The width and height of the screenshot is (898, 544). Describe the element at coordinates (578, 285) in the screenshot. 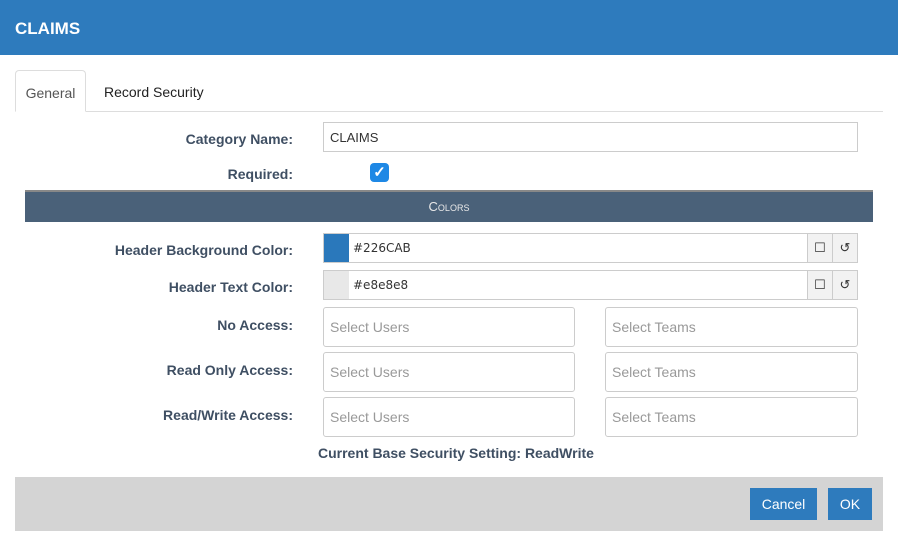

I see `header-text-color-input: #e8e8e8` at that location.